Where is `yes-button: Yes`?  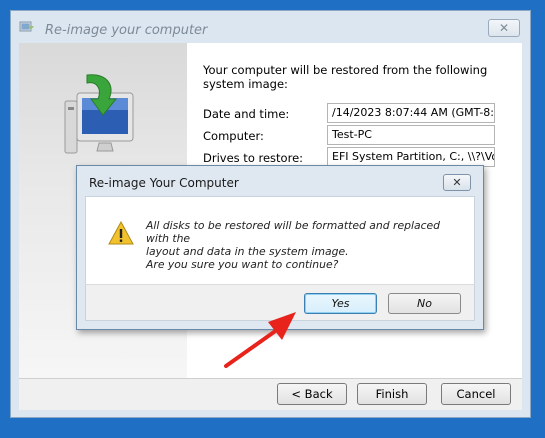
yes-button: Yes is located at coordinates (340, 303).